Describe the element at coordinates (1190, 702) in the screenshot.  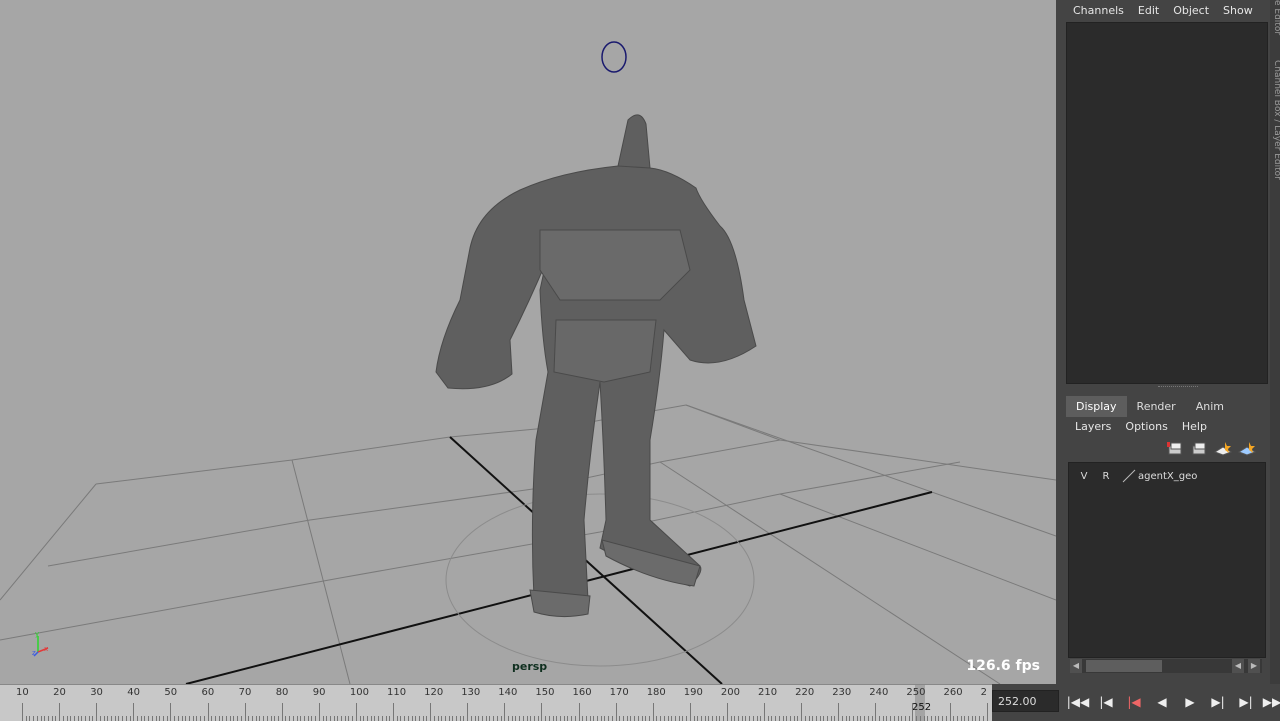
I see `play-forward-icon: ▶` at that location.